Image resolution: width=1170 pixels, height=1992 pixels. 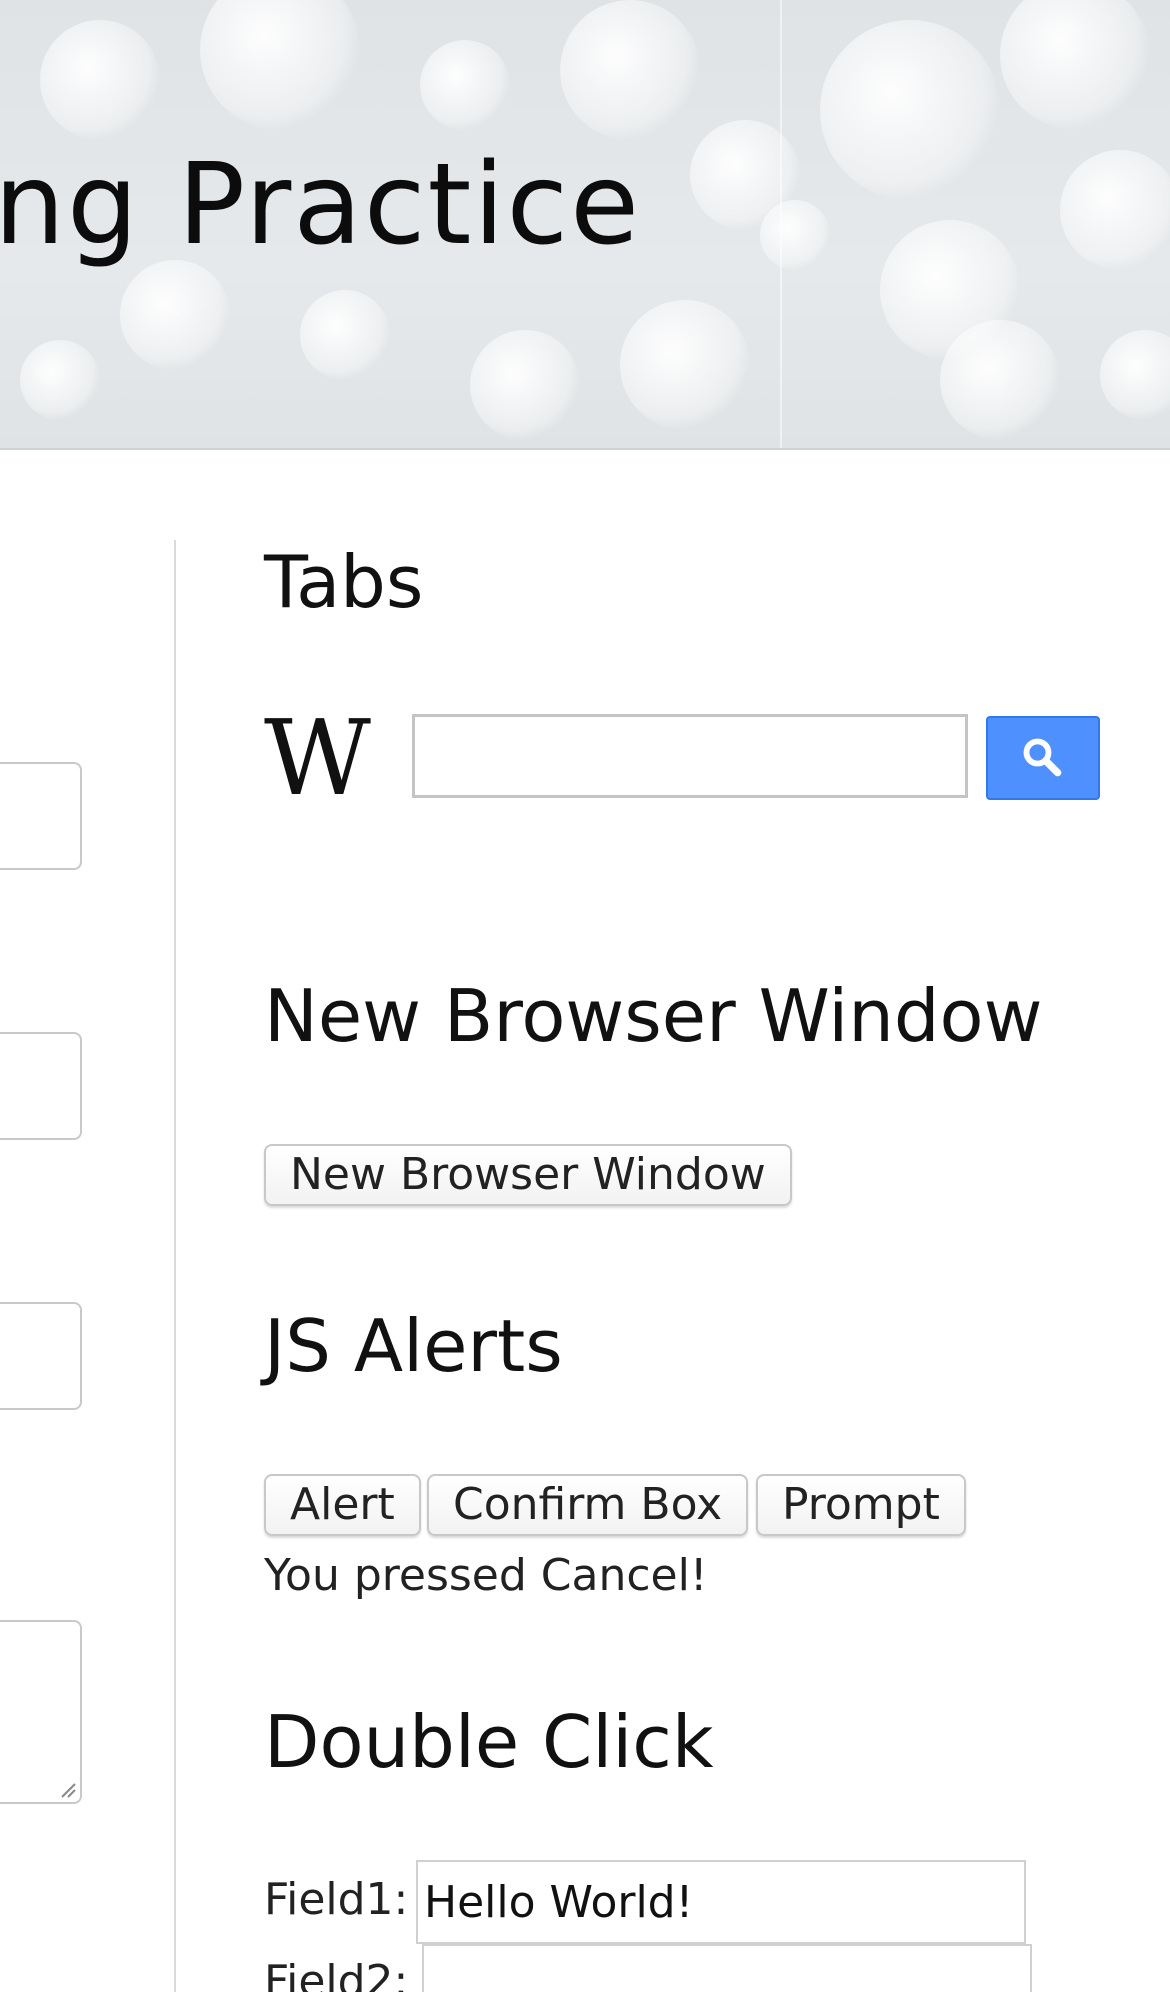 I want to click on new-browser-window-button: New Browser Window, so click(x=528, y=1175).